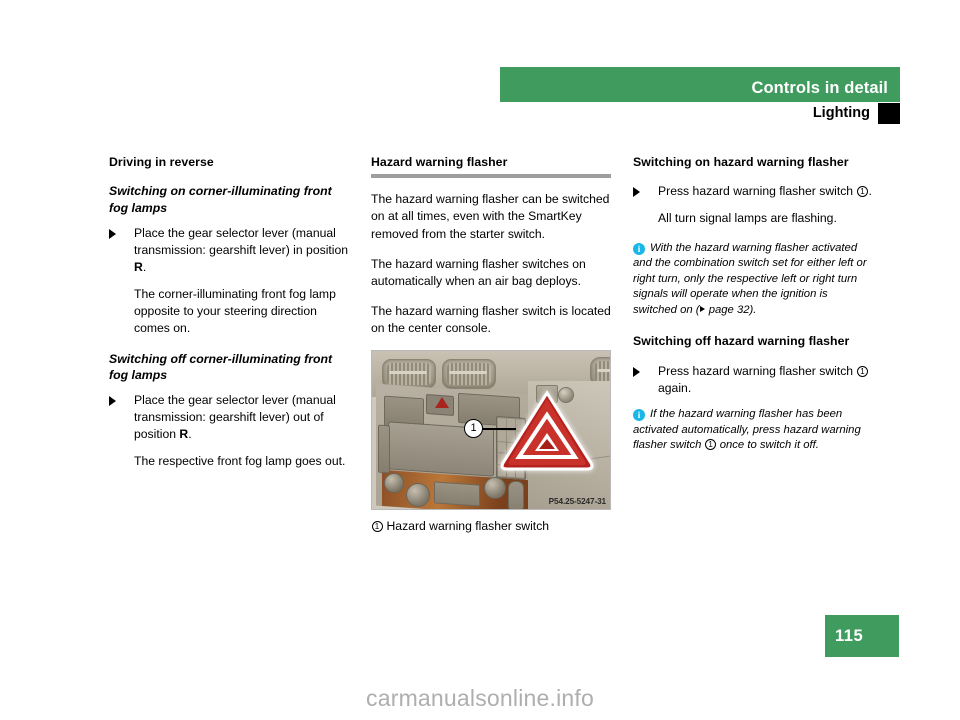 The image size is (960, 720). Describe the element at coordinates (741, 162) in the screenshot. I see `right-heading-switch-on: Switching on hazard warning flasher` at that location.